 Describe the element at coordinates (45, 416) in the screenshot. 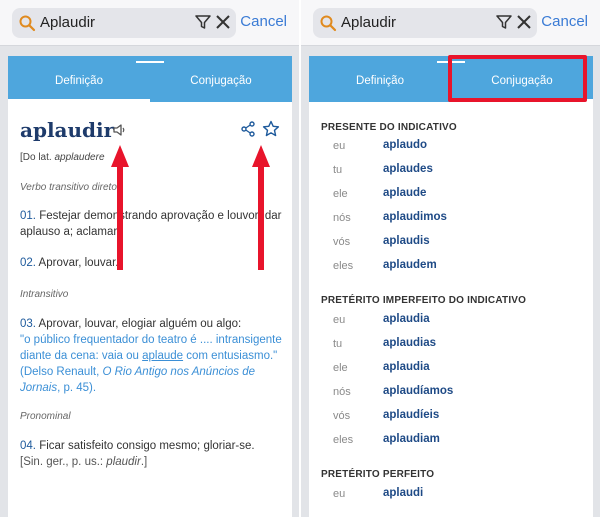

I see `grammar-category: Pronominal` at that location.